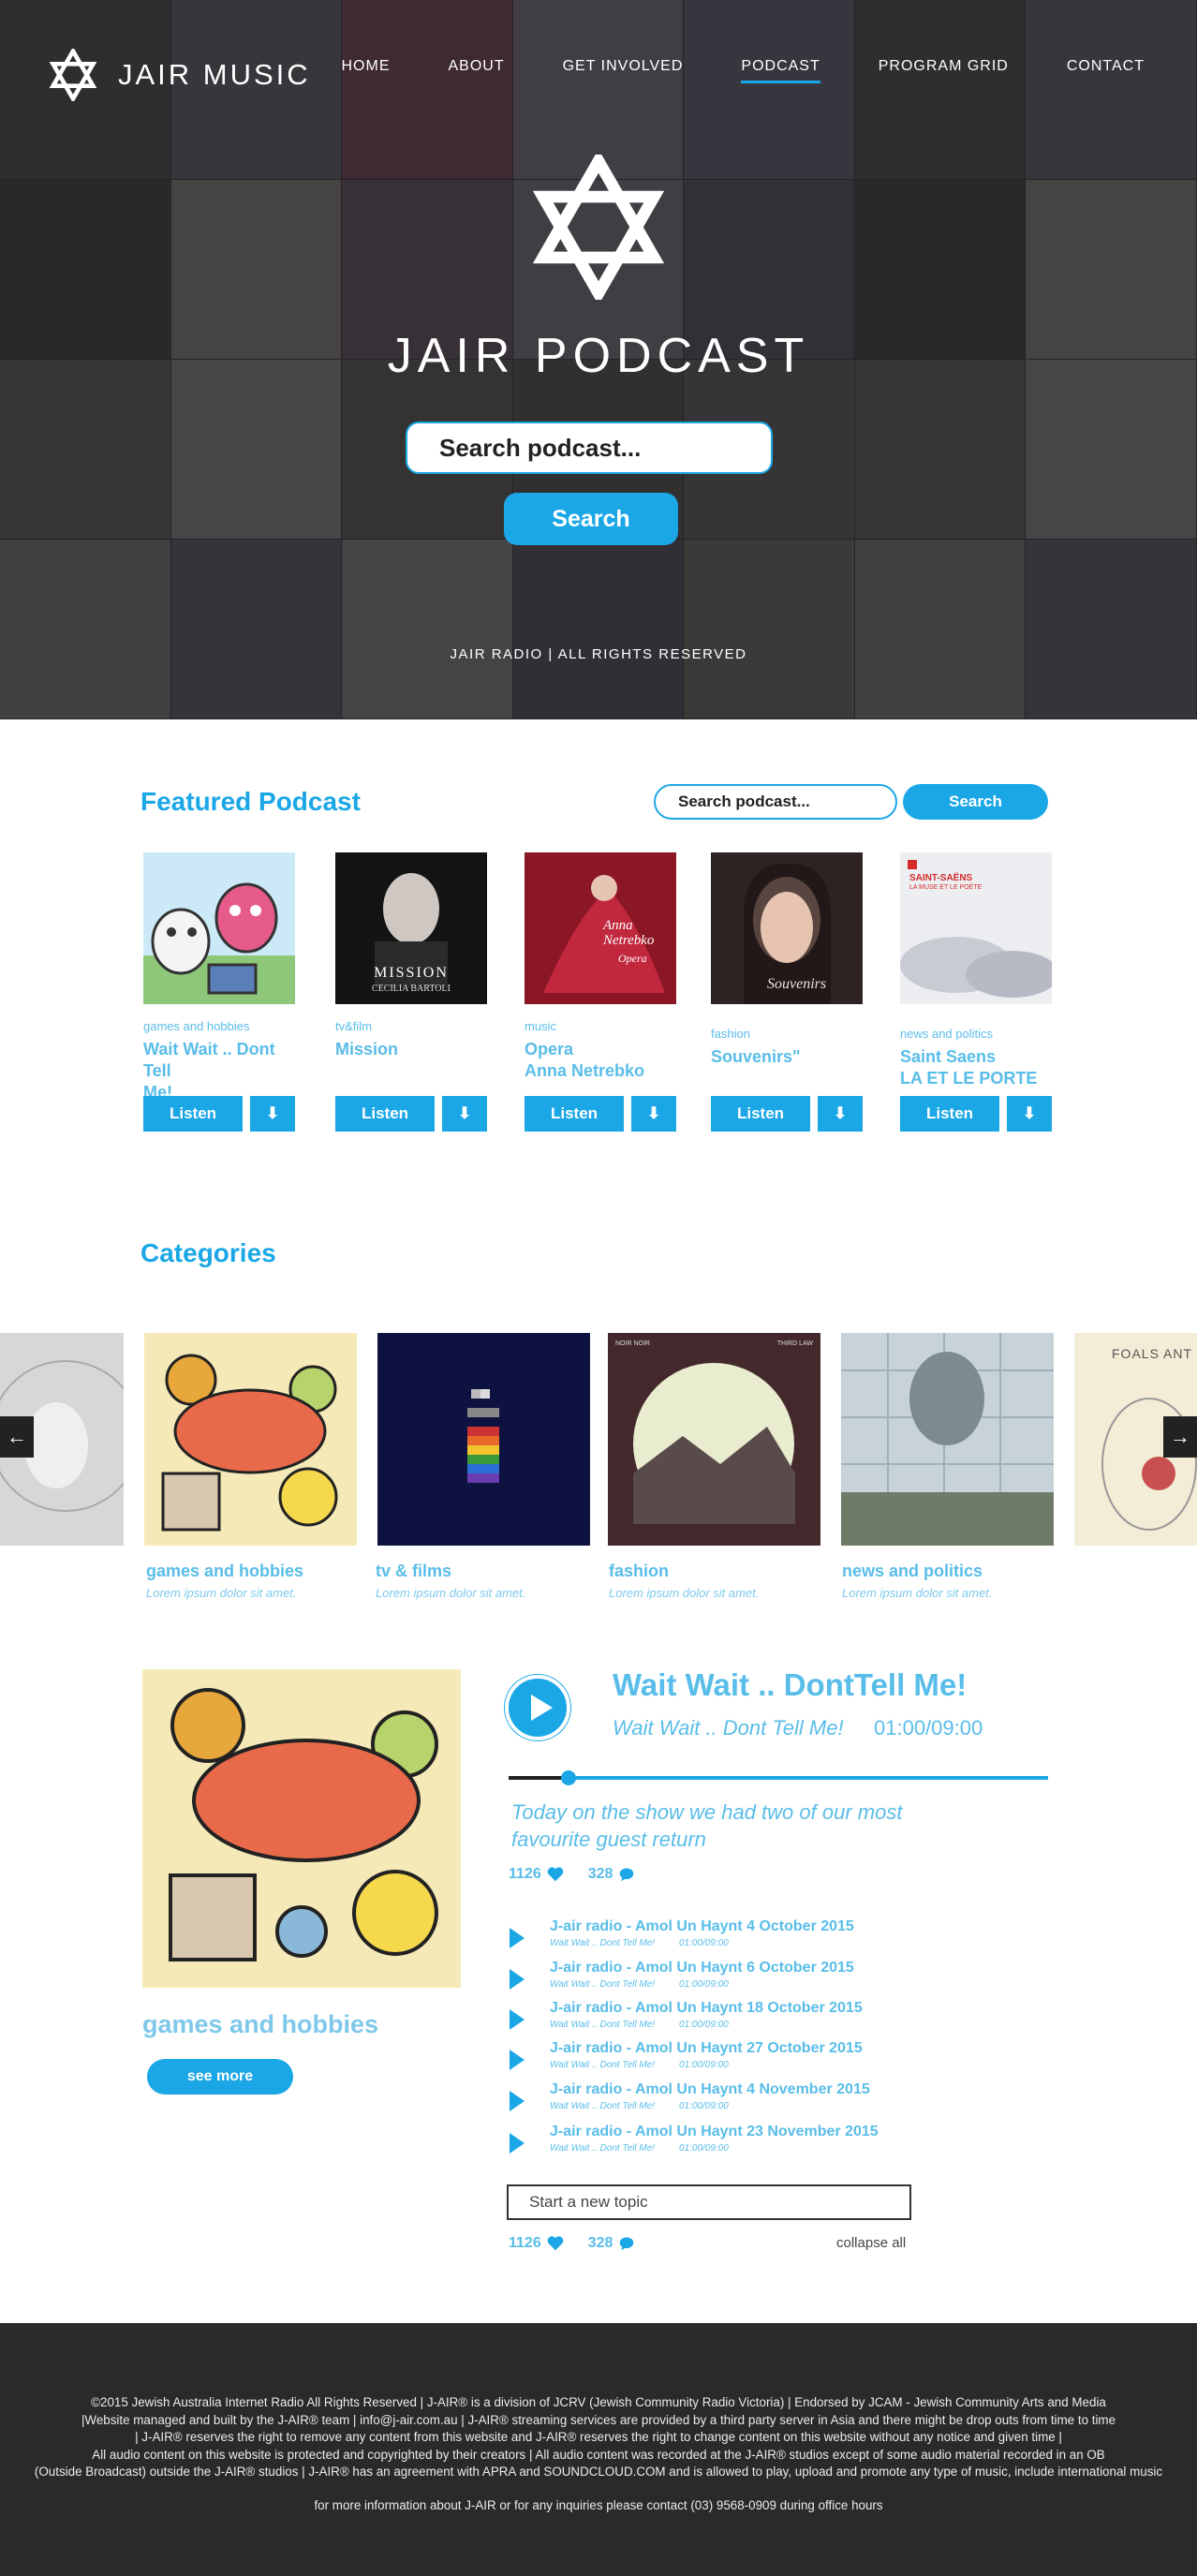 Image resolution: width=1197 pixels, height=2576 pixels. I want to click on nav-home: HOME, so click(365, 70).